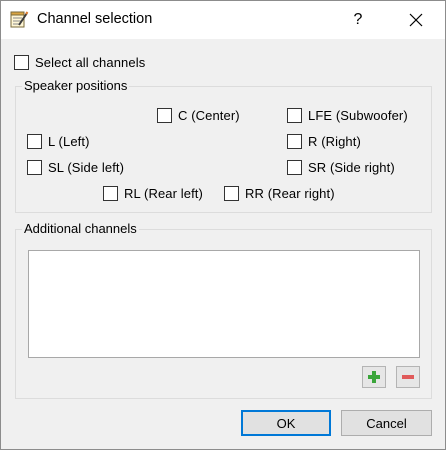 This screenshot has width=446, height=450. Describe the element at coordinates (95, 19) in the screenshot. I see `window-title: Channel selection` at that location.